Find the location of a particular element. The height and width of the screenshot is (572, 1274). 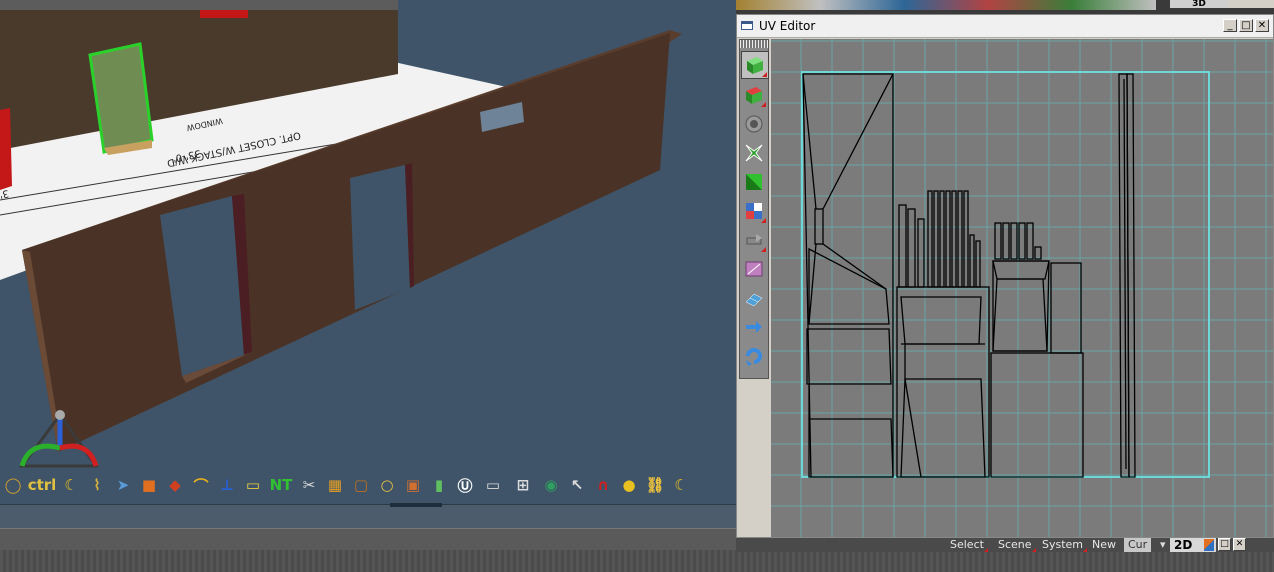

grid-plane-icon is located at coordinates (754, 298).